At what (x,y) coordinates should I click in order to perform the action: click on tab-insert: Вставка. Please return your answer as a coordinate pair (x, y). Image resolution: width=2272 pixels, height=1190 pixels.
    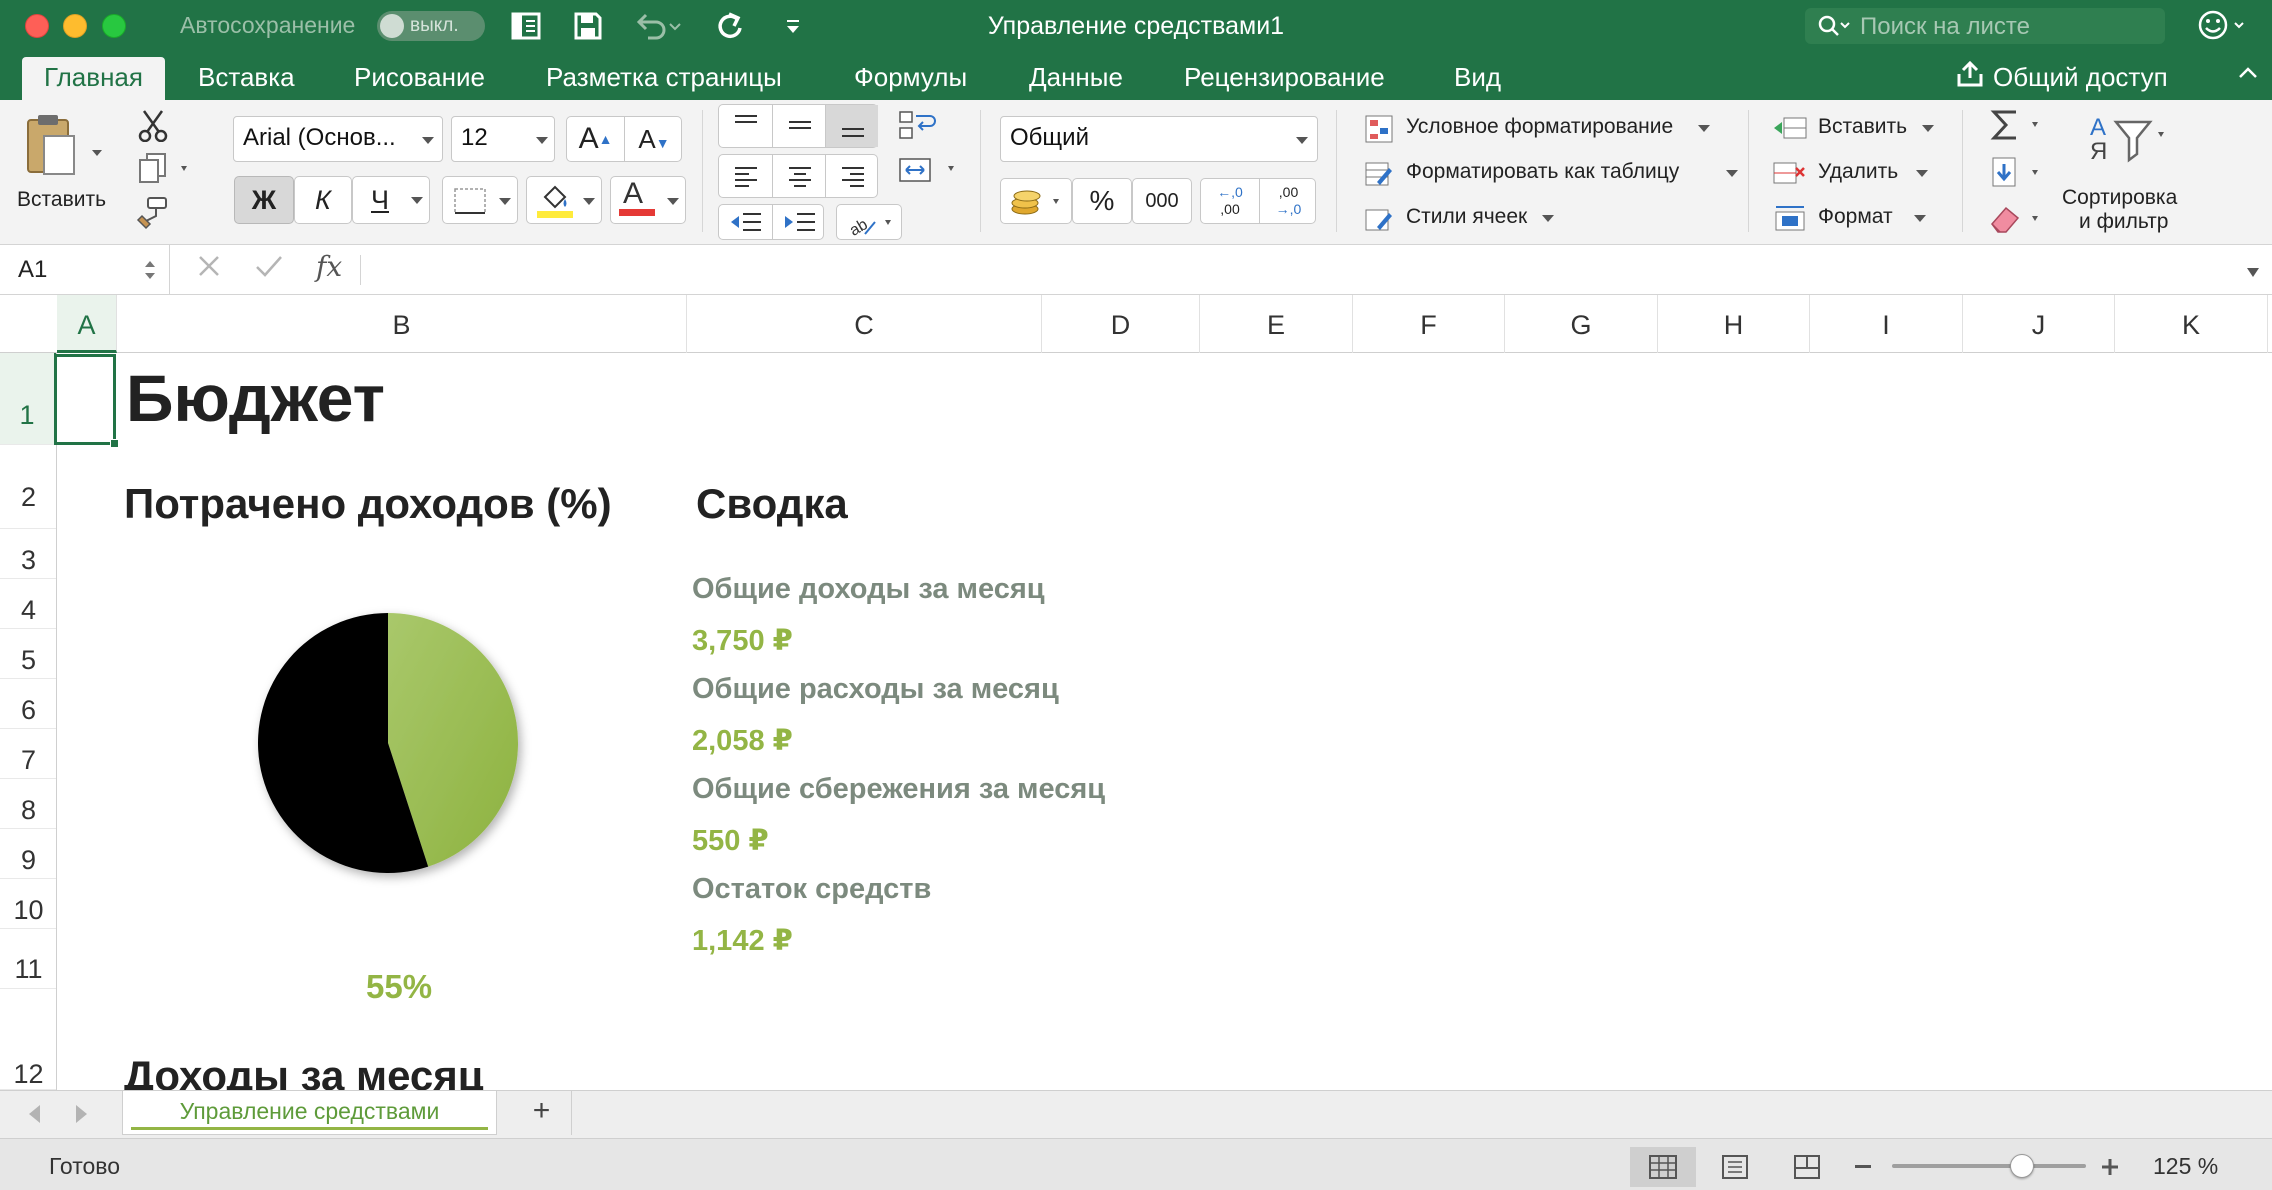
    Looking at the image, I should click on (246, 78).